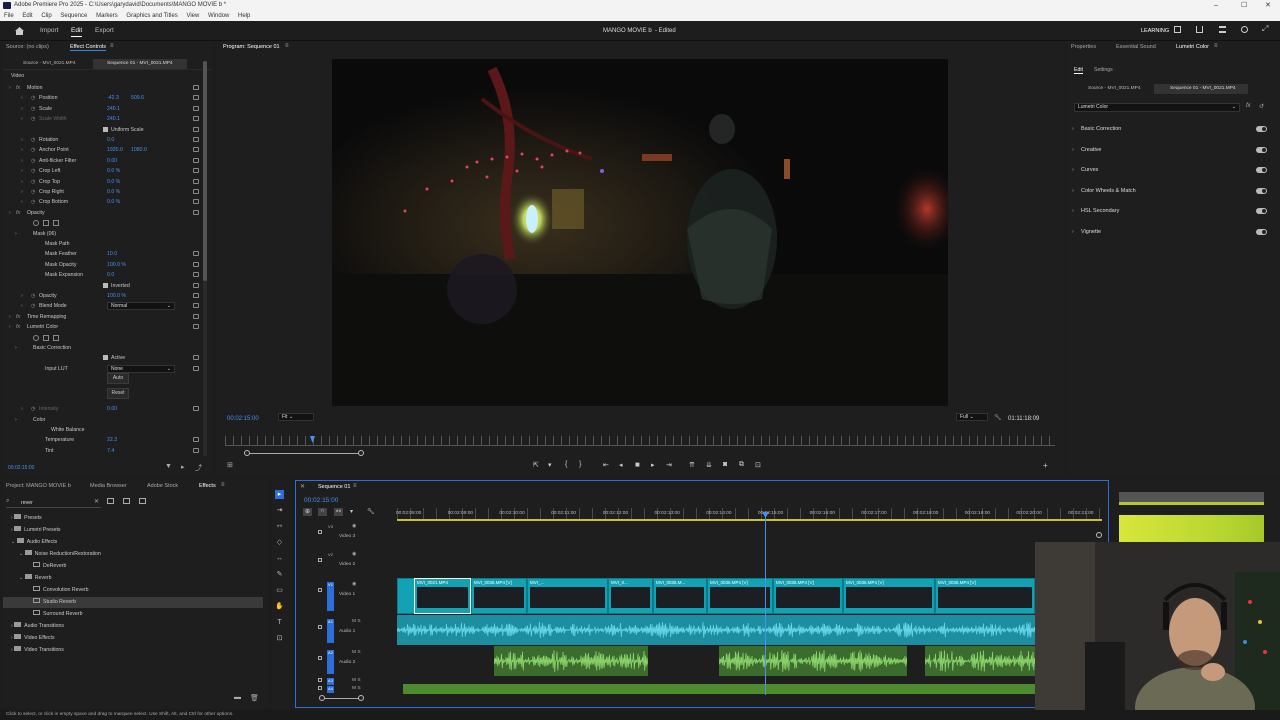 This screenshot has width=1280, height=720. What do you see at coordinates (244, 16) in the screenshot?
I see `menu-help: Help` at bounding box center [244, 16].